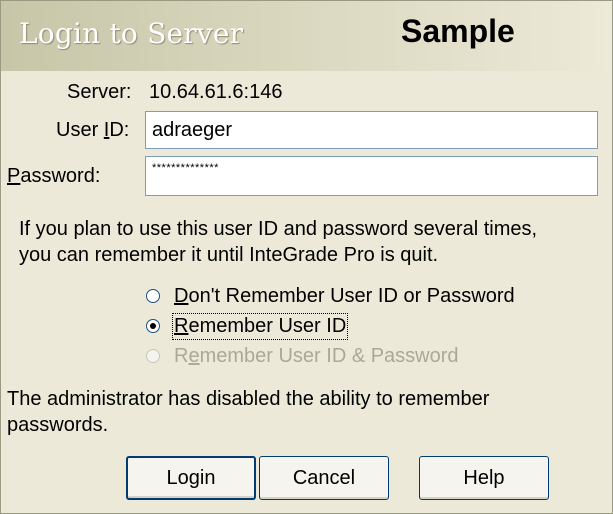 The image size is (613, 514). I want to click on help-button: Help, so click(484, 478).